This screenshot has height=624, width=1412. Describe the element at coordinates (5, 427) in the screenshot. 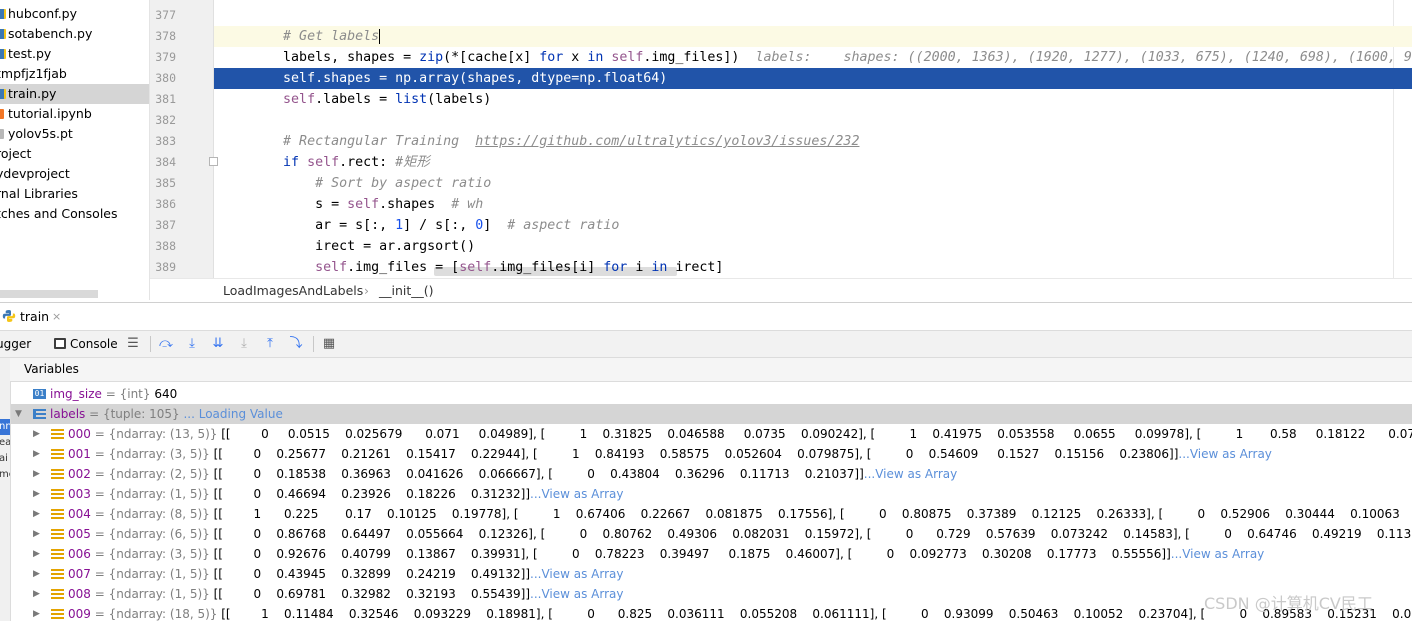

I see `frame-item: nn` at that location.